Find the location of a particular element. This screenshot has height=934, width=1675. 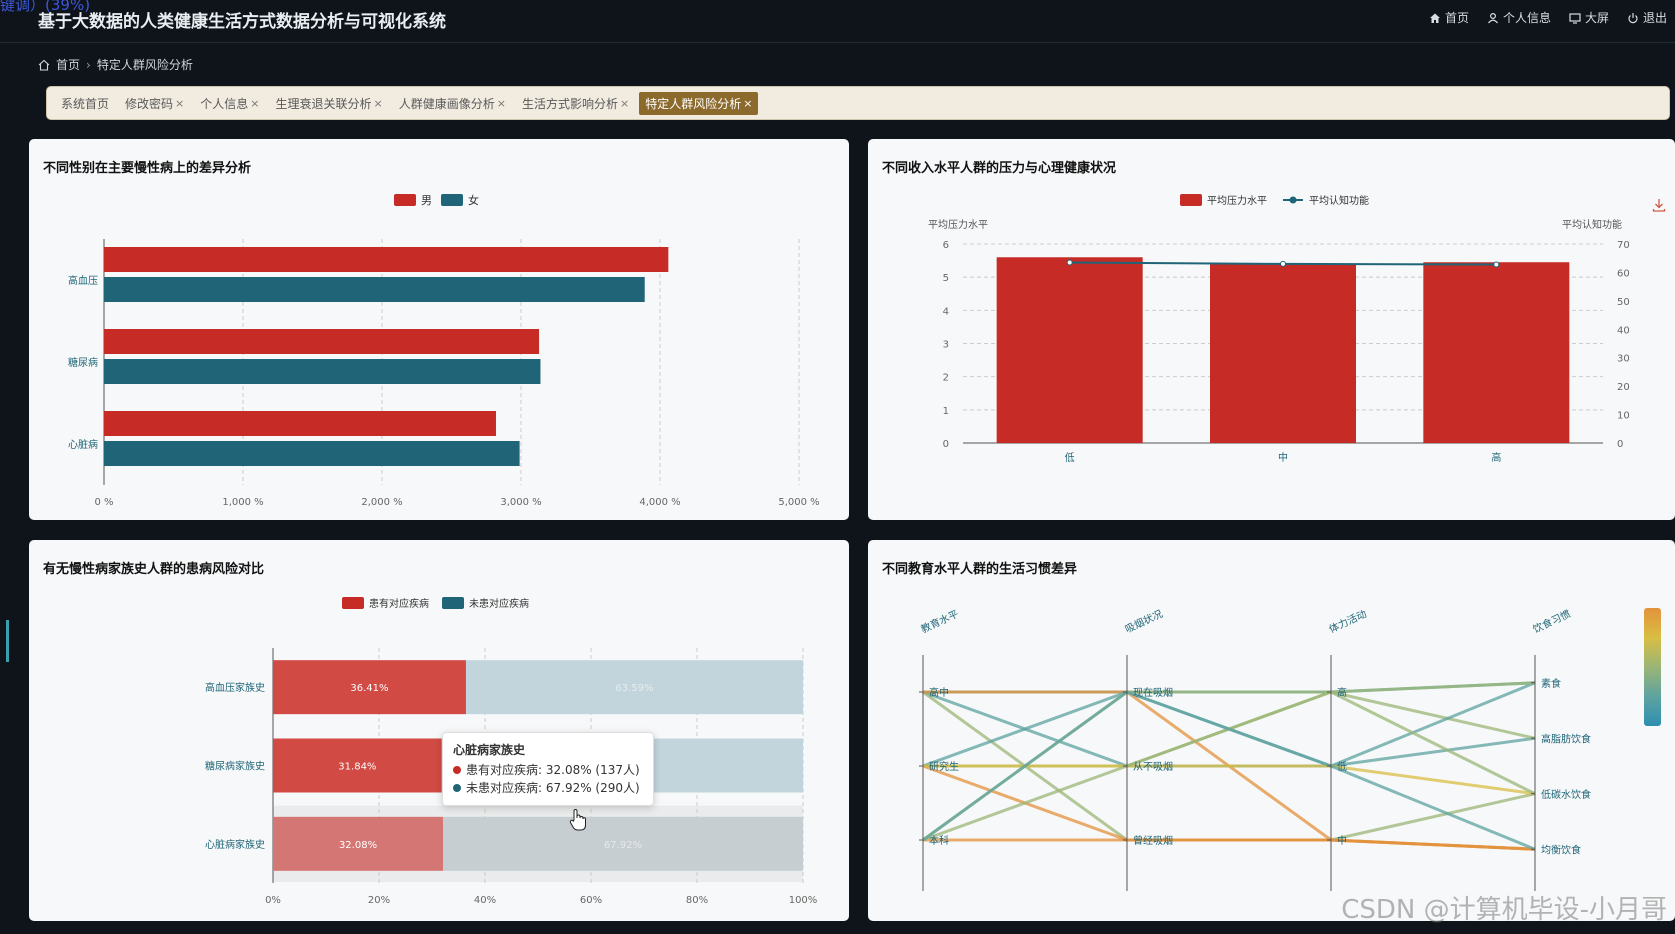

nav-logout-label: 退出 is located at coordinates (1654, 18).